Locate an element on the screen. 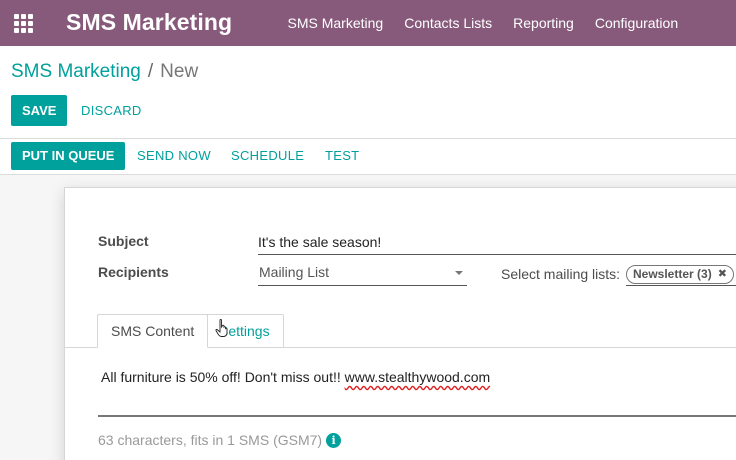  test-button: TEST is located at coordinates (342, 156).